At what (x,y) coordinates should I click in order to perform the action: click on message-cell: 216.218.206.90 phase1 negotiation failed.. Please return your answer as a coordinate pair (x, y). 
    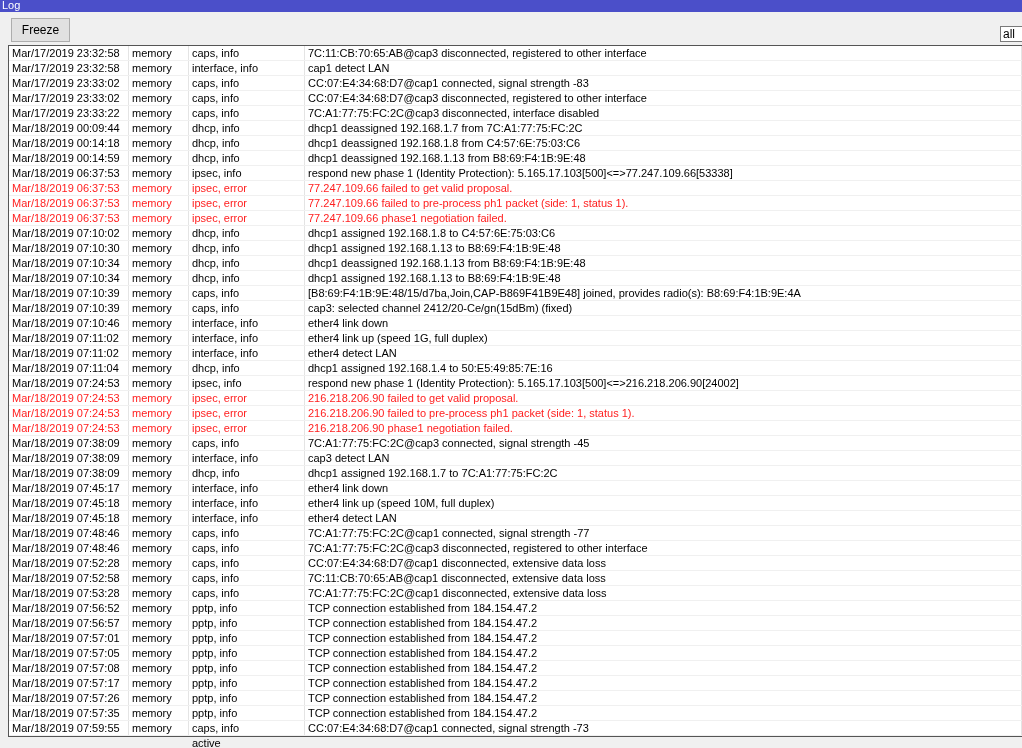
    Looking at the image, I should click on (663, 428).